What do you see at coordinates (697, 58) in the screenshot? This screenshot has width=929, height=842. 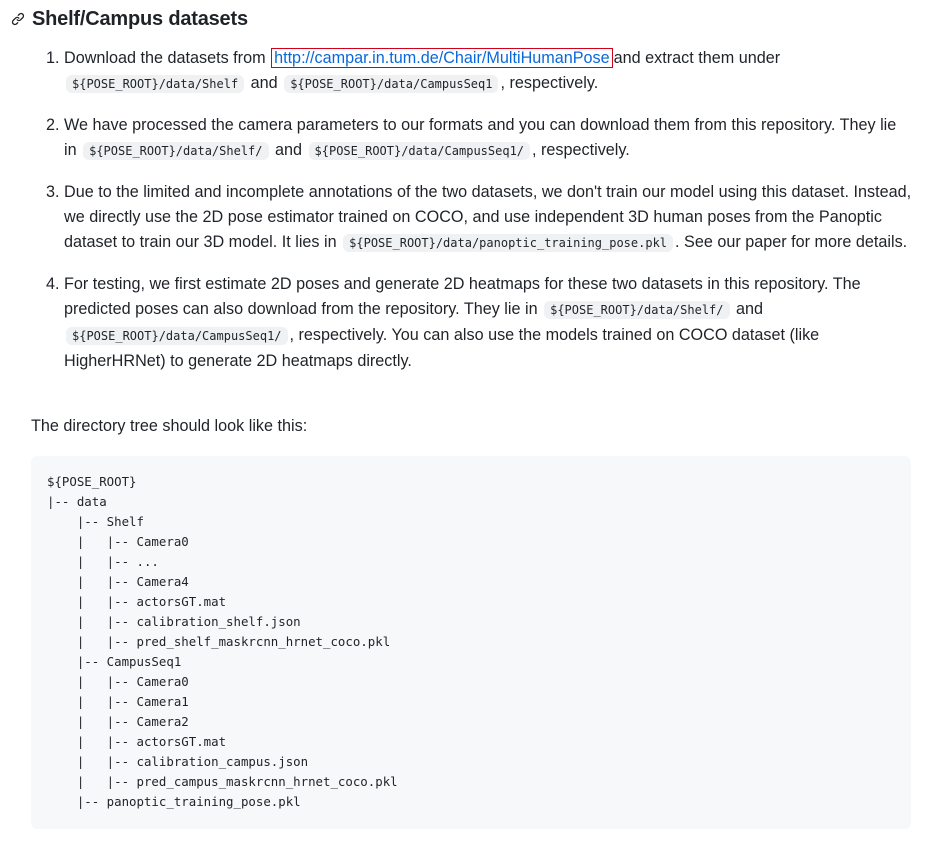 I see `step-text: and extract them under` at bounding box center [697, 58].